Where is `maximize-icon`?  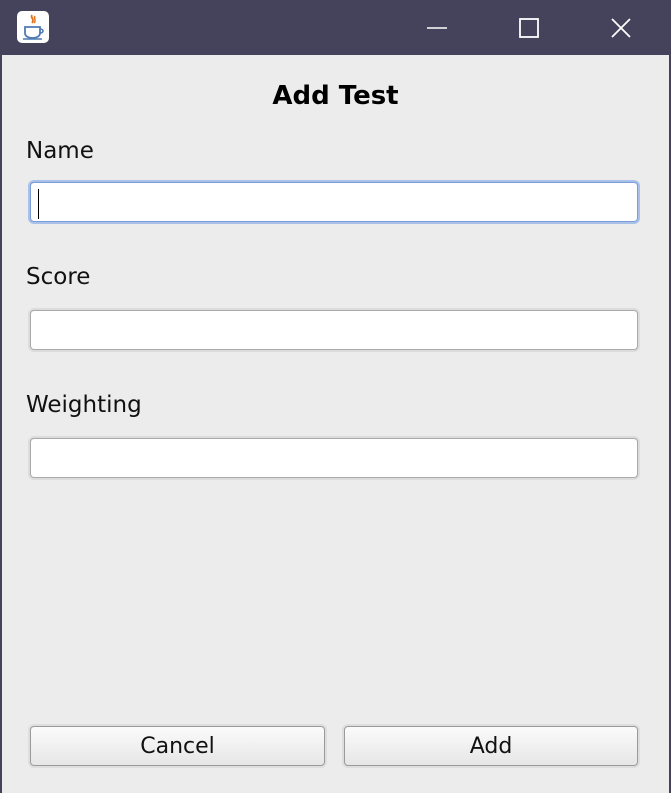 maximize-icon is located at coordinates (529, 27).